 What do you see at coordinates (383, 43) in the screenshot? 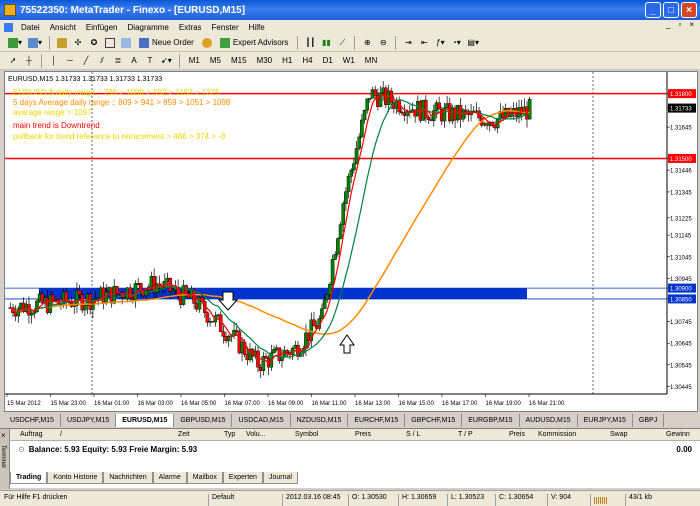
I see `zoom-out-icon: ⊖` at bounding box center [383, 43].